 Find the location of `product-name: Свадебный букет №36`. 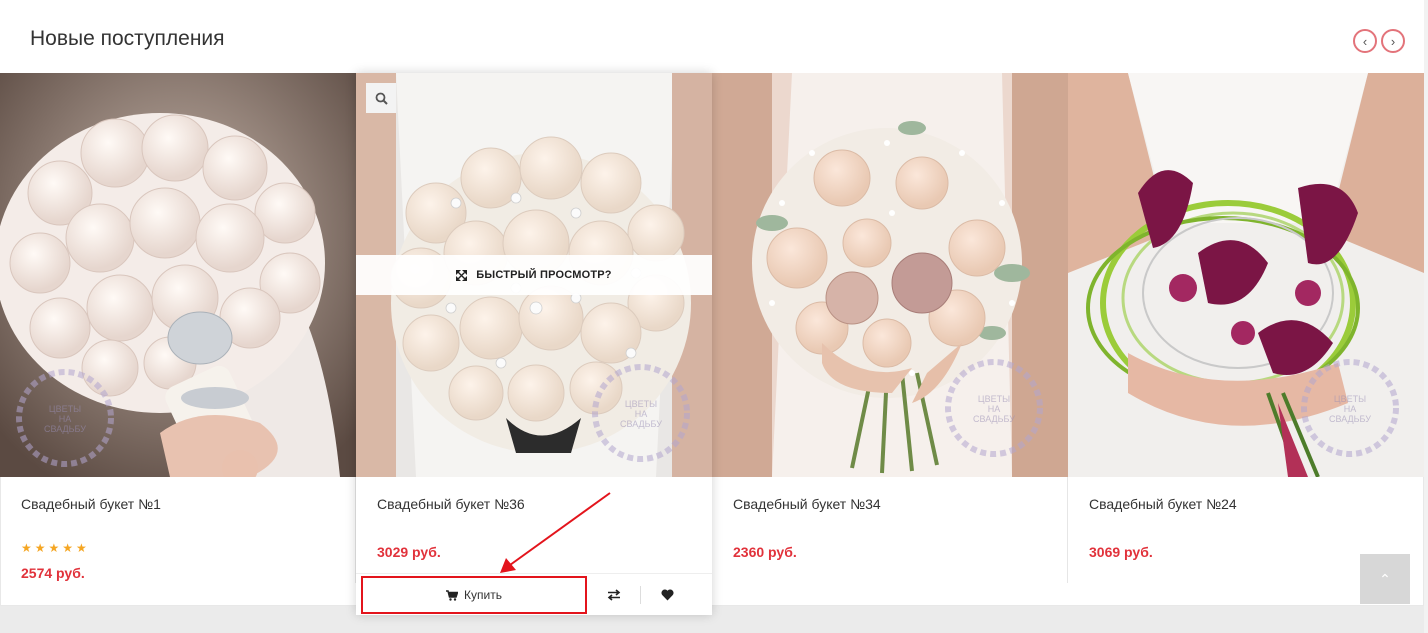

product-name: Свадебный букет №36 is located at coordinates (451, 504).